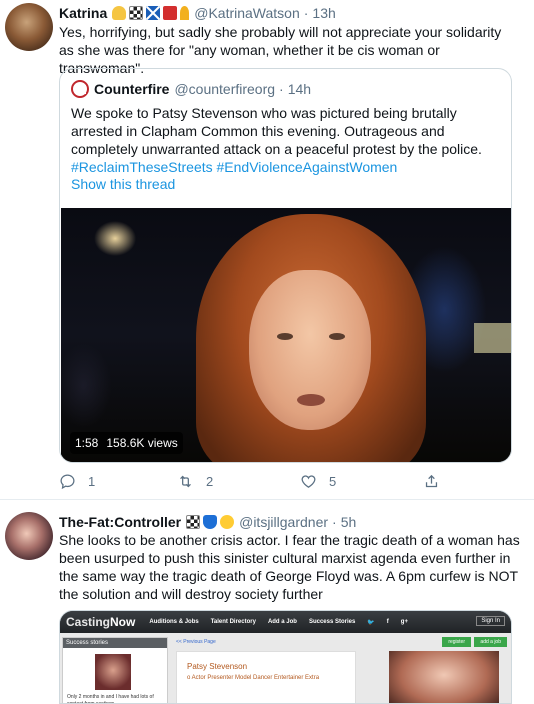 The width and height of the screenshot is (534, 704). I want to click on author-handle: @KatrinaWatson, so click(247, 13).